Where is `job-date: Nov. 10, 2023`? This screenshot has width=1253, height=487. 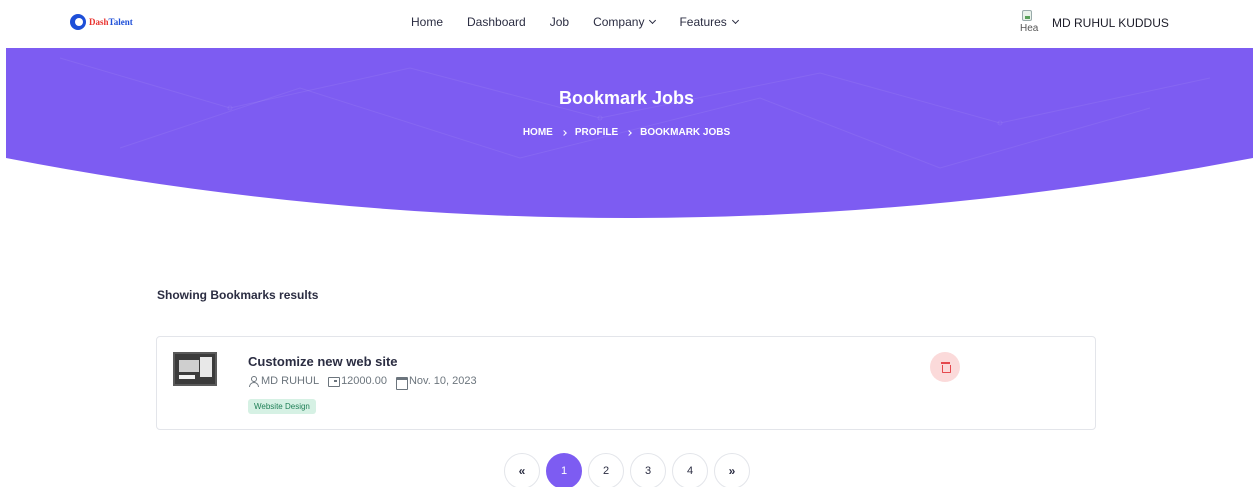
job-date: Nov. 10, 2023 is located at coordinates (436, 382).